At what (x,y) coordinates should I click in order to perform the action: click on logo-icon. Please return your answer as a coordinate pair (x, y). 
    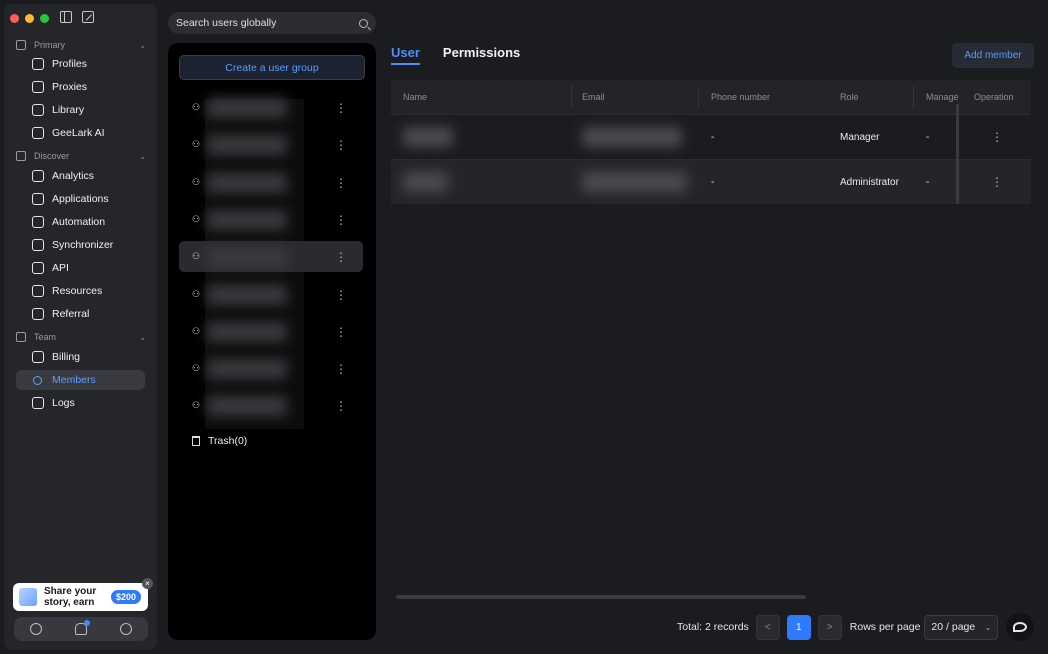
    Looking at the image, I should click on (1020, 627).